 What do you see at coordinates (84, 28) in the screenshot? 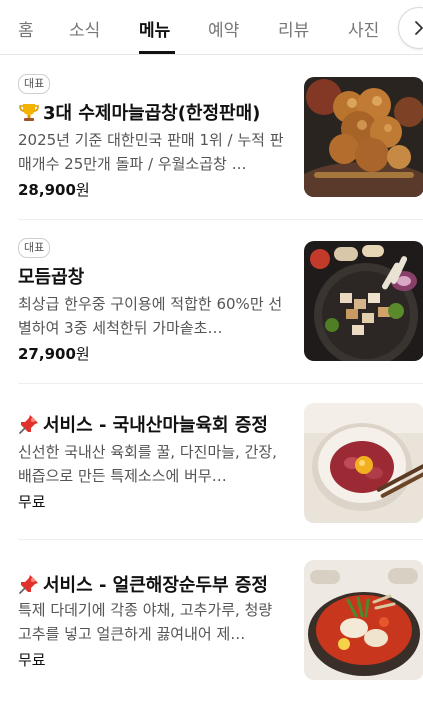
I see `tab-news: 소식` at bounding box center [84, 28].